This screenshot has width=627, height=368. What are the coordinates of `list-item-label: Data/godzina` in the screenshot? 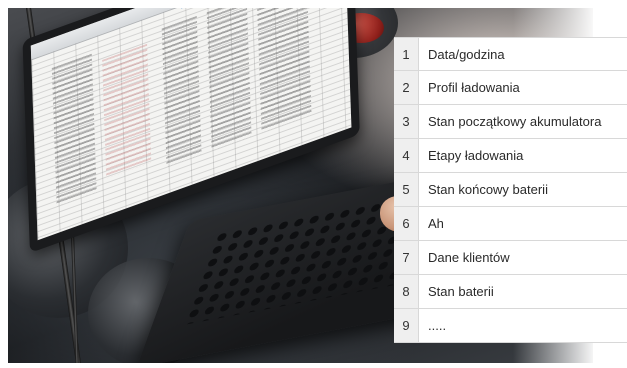 It's located at (466, 54).